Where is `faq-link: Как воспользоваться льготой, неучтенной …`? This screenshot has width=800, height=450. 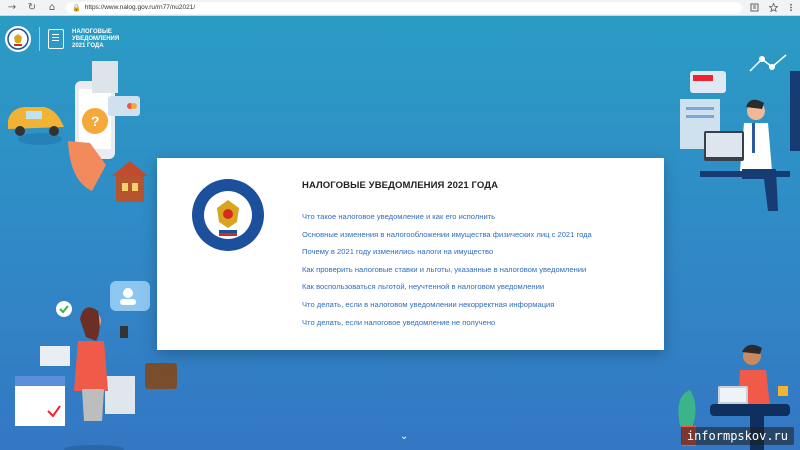 faq-link: Как воспользоваться льготой, неучтенной … is located at coordinates (423, 286).